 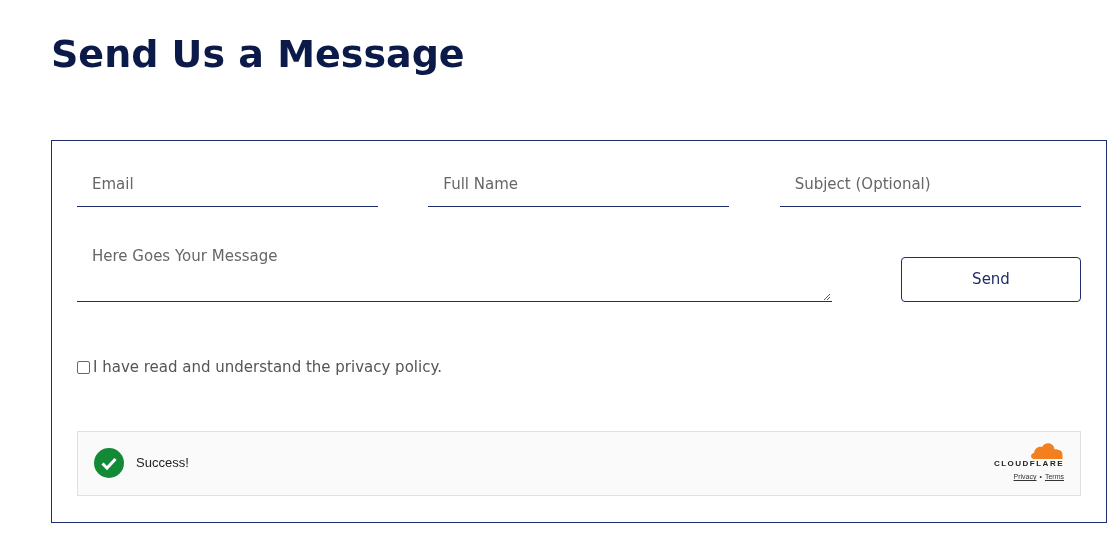 What do you see at coordinates (826, 296) in the screenshot?
I see `resize-handle-icon` at bounding box center [826, 296].